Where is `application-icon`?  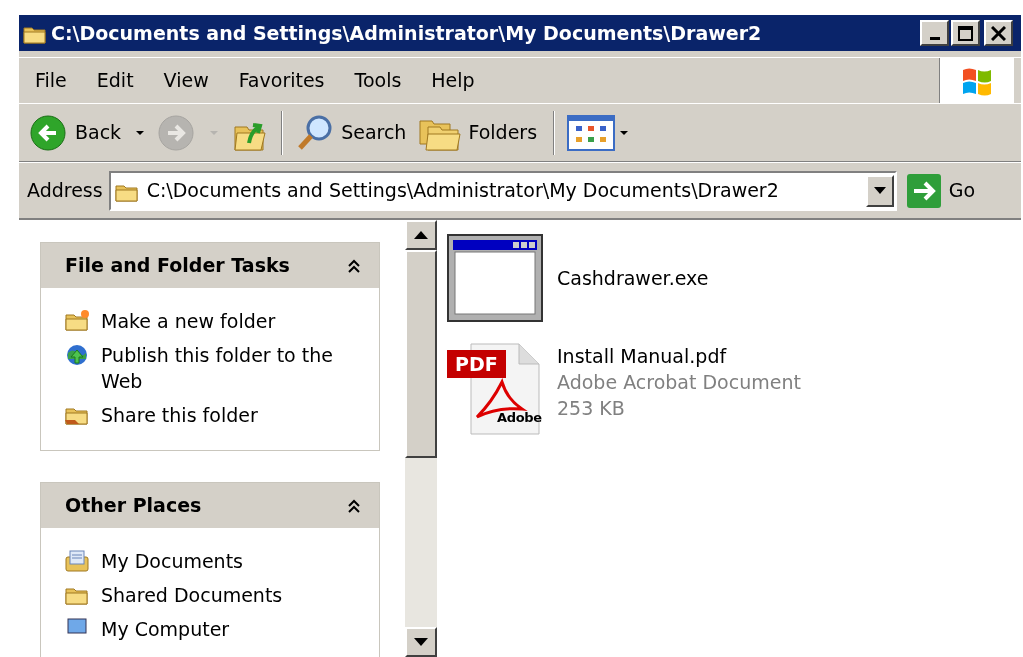 application-icon is located at coordinates (495, 278).